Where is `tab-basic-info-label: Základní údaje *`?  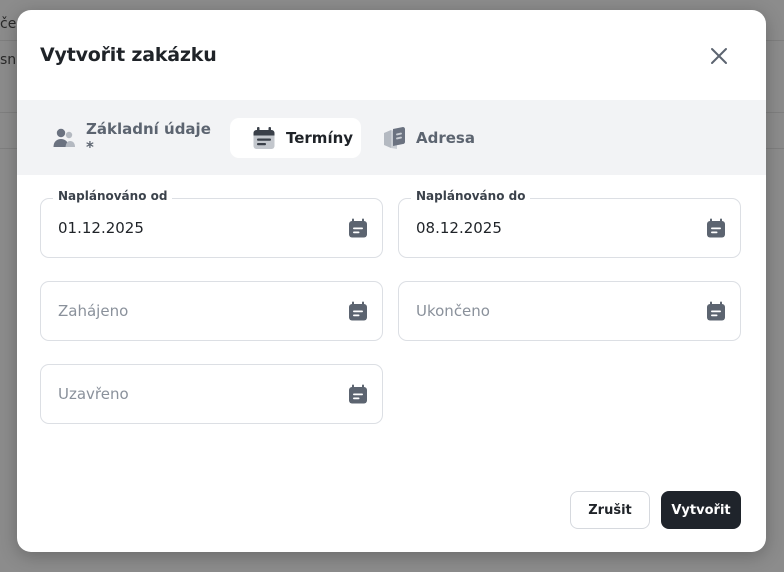
tab-basic-info-label: Základní údaje * is located at coordinates (148, 138).